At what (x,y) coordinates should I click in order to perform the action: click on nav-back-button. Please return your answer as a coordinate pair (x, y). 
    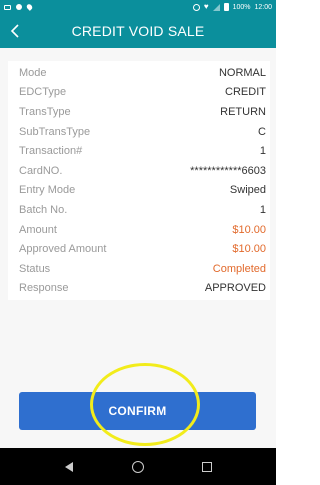
    Looking at the image, I should click on (69, 467).